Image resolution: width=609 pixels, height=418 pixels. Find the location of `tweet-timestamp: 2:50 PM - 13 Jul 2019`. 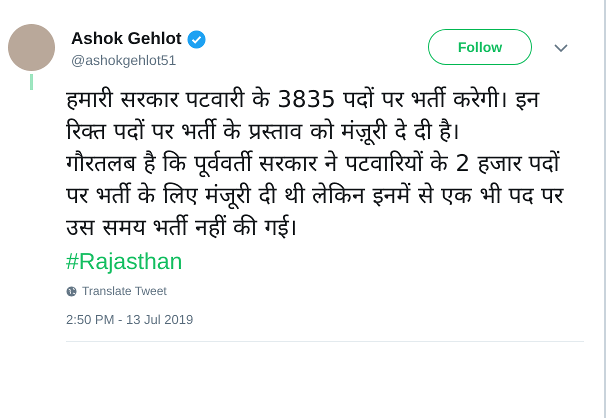

tweet-timestamp: 2:50 PM - 13 Jul 2019 is located at coordinates (130, 319).